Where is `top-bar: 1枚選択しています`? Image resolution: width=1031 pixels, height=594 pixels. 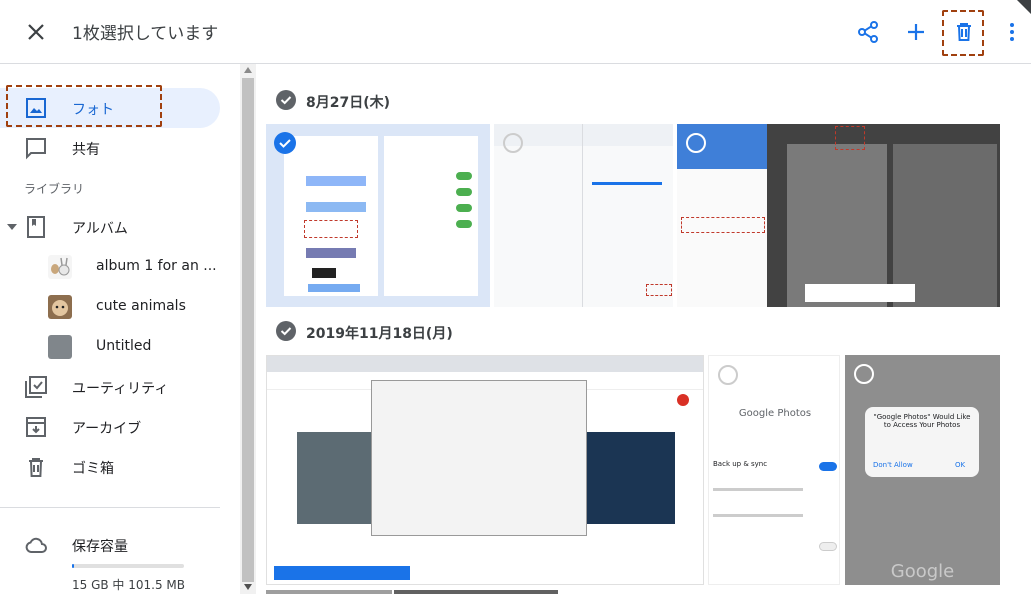
top-bar: 1枚選択しています is located at coordinates (515, 32).